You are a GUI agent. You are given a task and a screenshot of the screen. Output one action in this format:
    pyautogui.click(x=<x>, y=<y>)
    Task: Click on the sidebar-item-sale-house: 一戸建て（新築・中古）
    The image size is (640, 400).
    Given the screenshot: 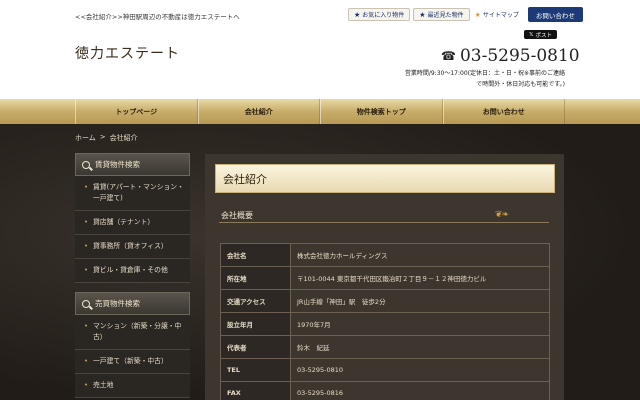 What is the action you would take?
    pyautogui.click(x=132, y=362)
    